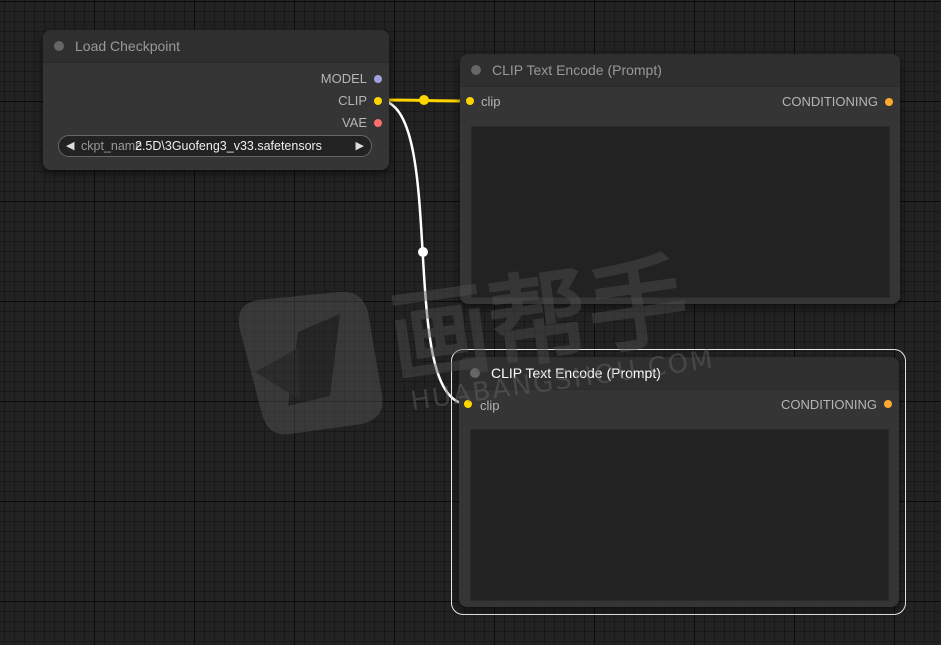  What do you see at coordinates (360, 146) in the screenshot?
I see `combo-next-arrow-icon: ▶` at bounding box center [360, 146].